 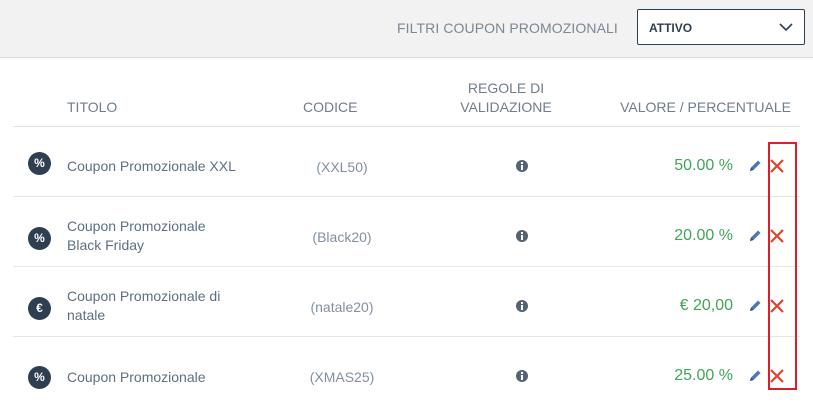 What do you see at coordinates (721, 27) in the screenshot?
I see `status-filter-select: ATTIVO` at bounding box center [721, 27].